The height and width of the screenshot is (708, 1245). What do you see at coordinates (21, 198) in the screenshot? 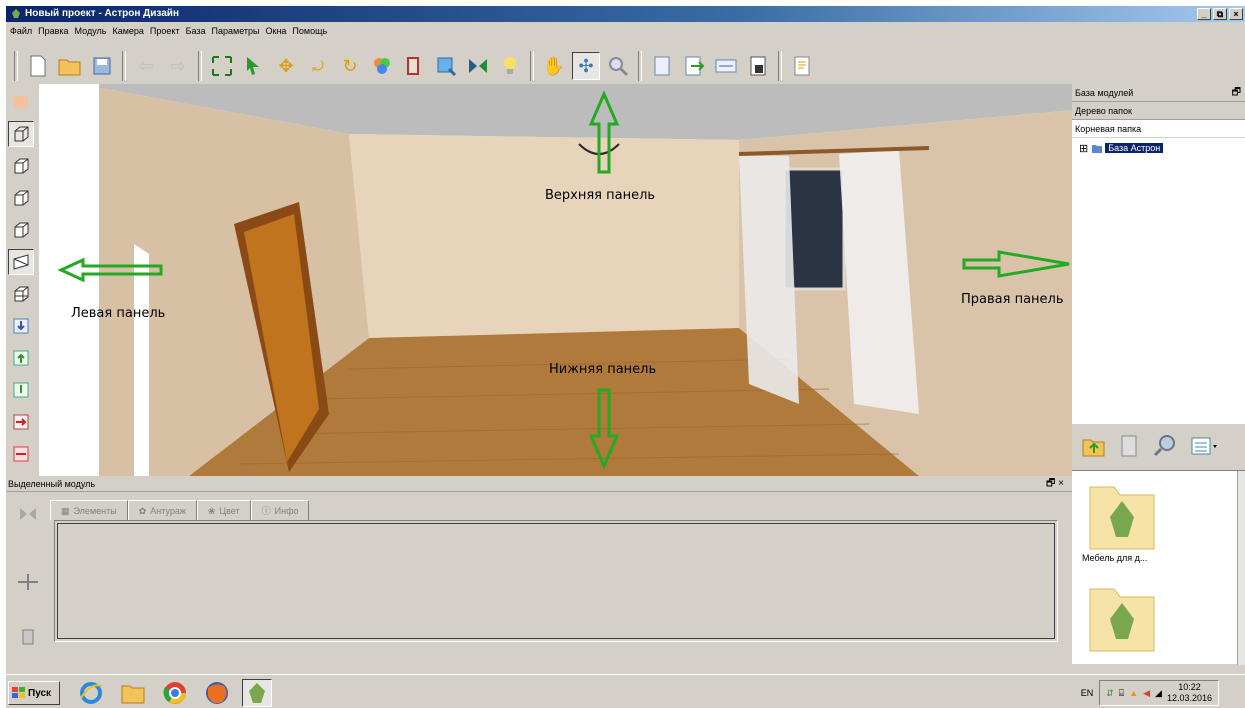
I see `cube-view-left-icon` at bounding box center [21, 198].